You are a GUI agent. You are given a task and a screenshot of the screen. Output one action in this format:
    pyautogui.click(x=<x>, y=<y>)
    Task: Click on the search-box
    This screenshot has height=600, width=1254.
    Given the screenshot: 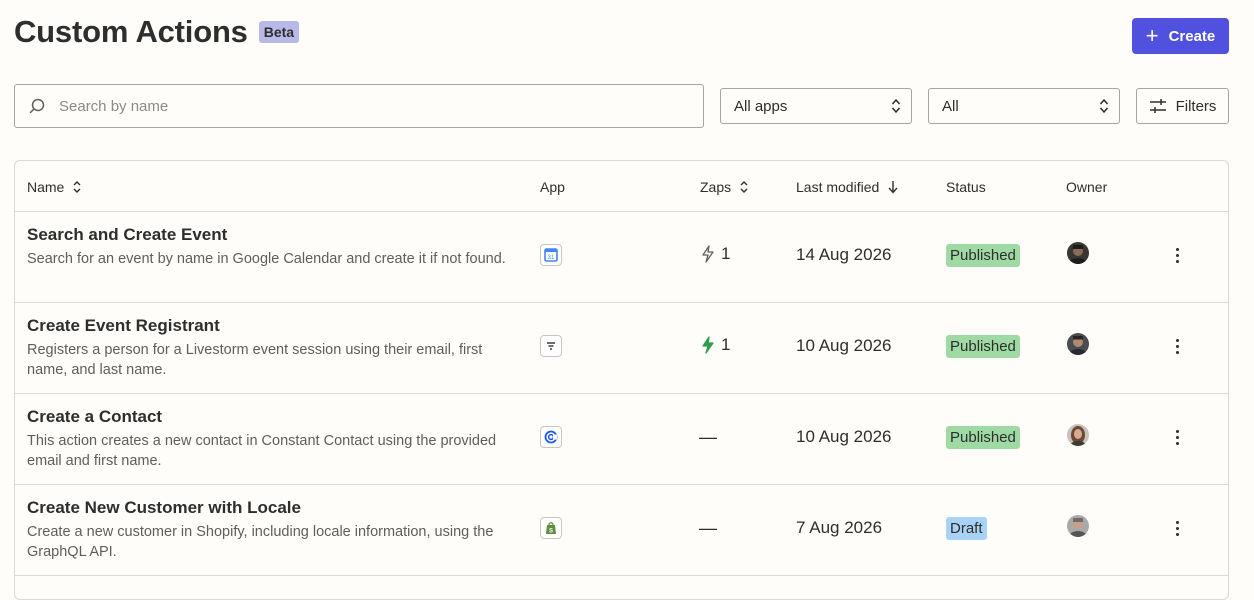 What is the action you would take?
    pyautogui.click(x=359, y=106)
    